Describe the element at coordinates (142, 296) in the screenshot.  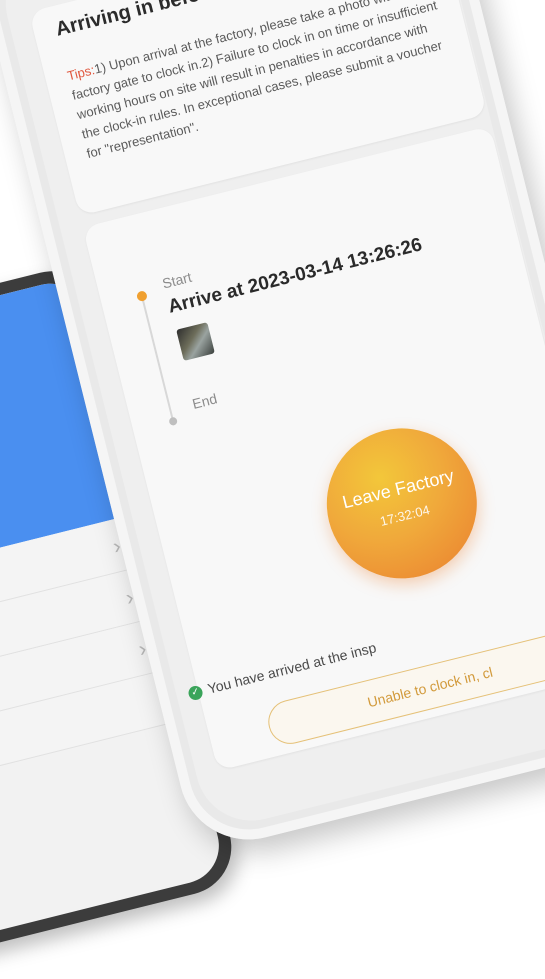
I see `timeline-start-dot` at that location.